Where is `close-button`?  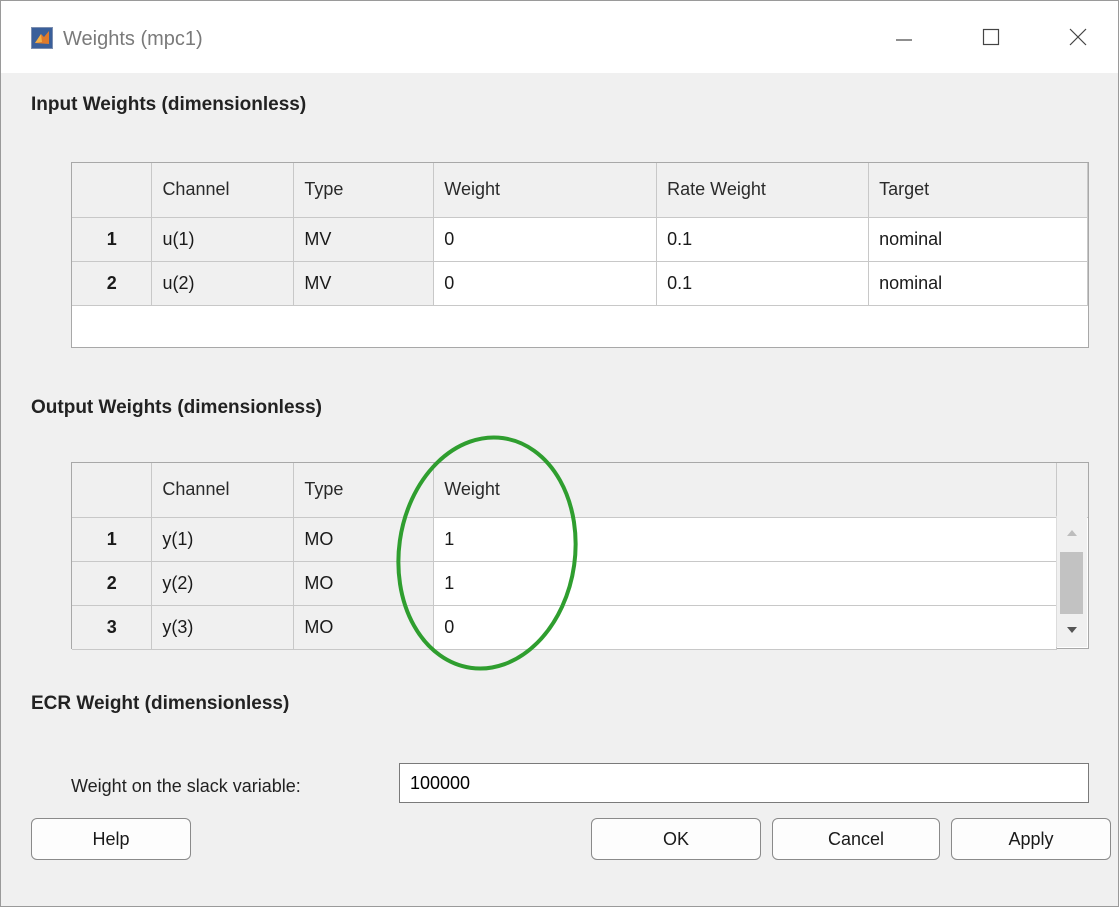
close-button is located at coordinates (1078, 37).